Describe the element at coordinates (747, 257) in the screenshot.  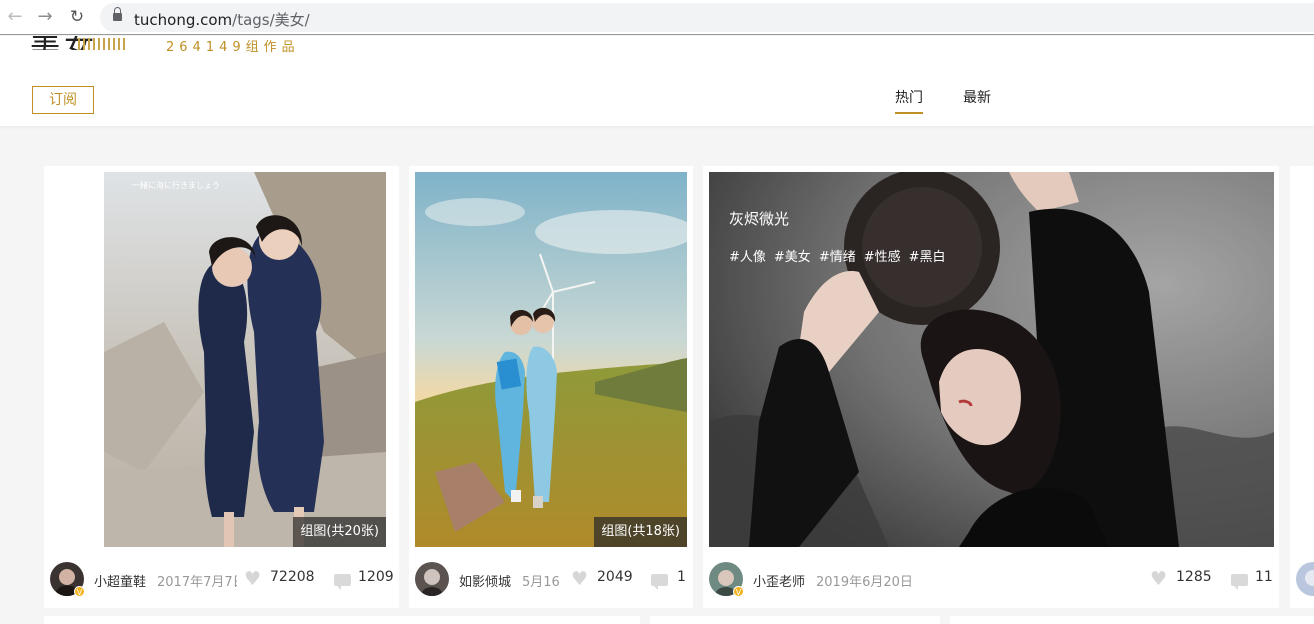
I see `tag-link: #人像` at that location.